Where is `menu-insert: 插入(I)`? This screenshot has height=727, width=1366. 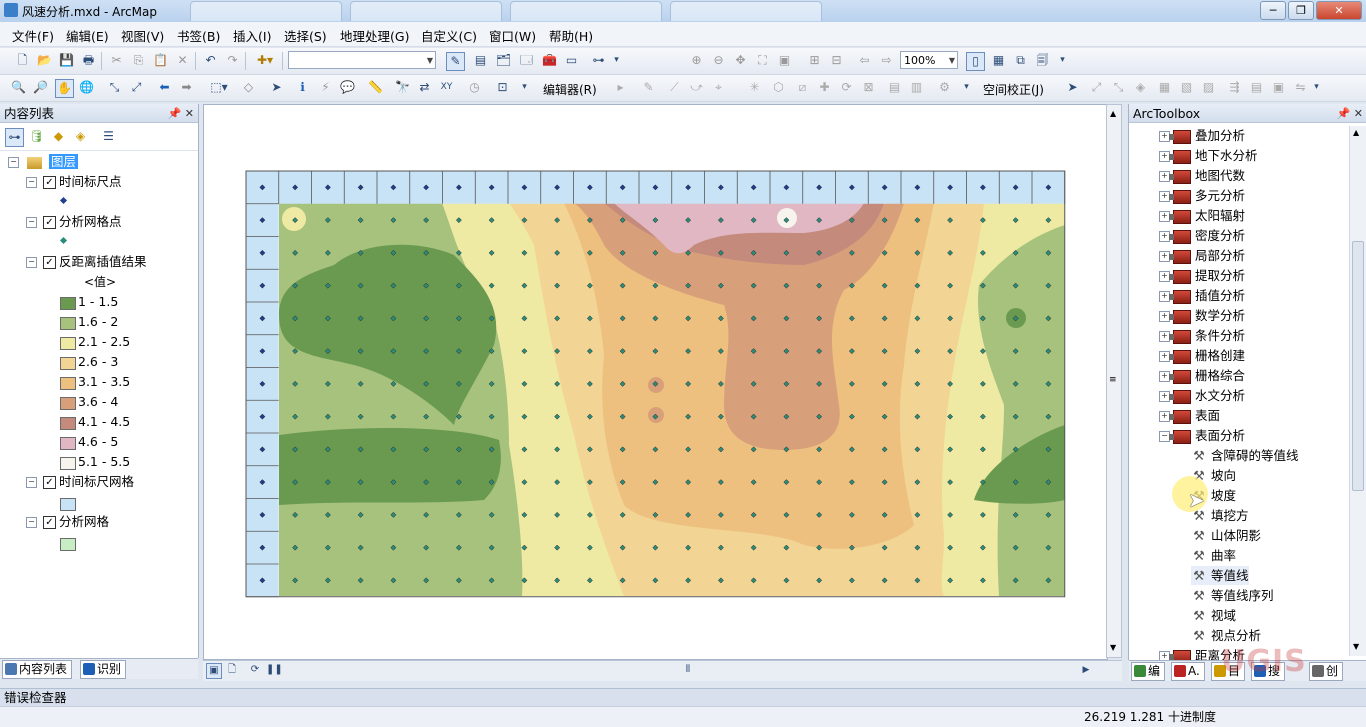 menu-insert: 插入(I) is located at coordinates (252, 35).